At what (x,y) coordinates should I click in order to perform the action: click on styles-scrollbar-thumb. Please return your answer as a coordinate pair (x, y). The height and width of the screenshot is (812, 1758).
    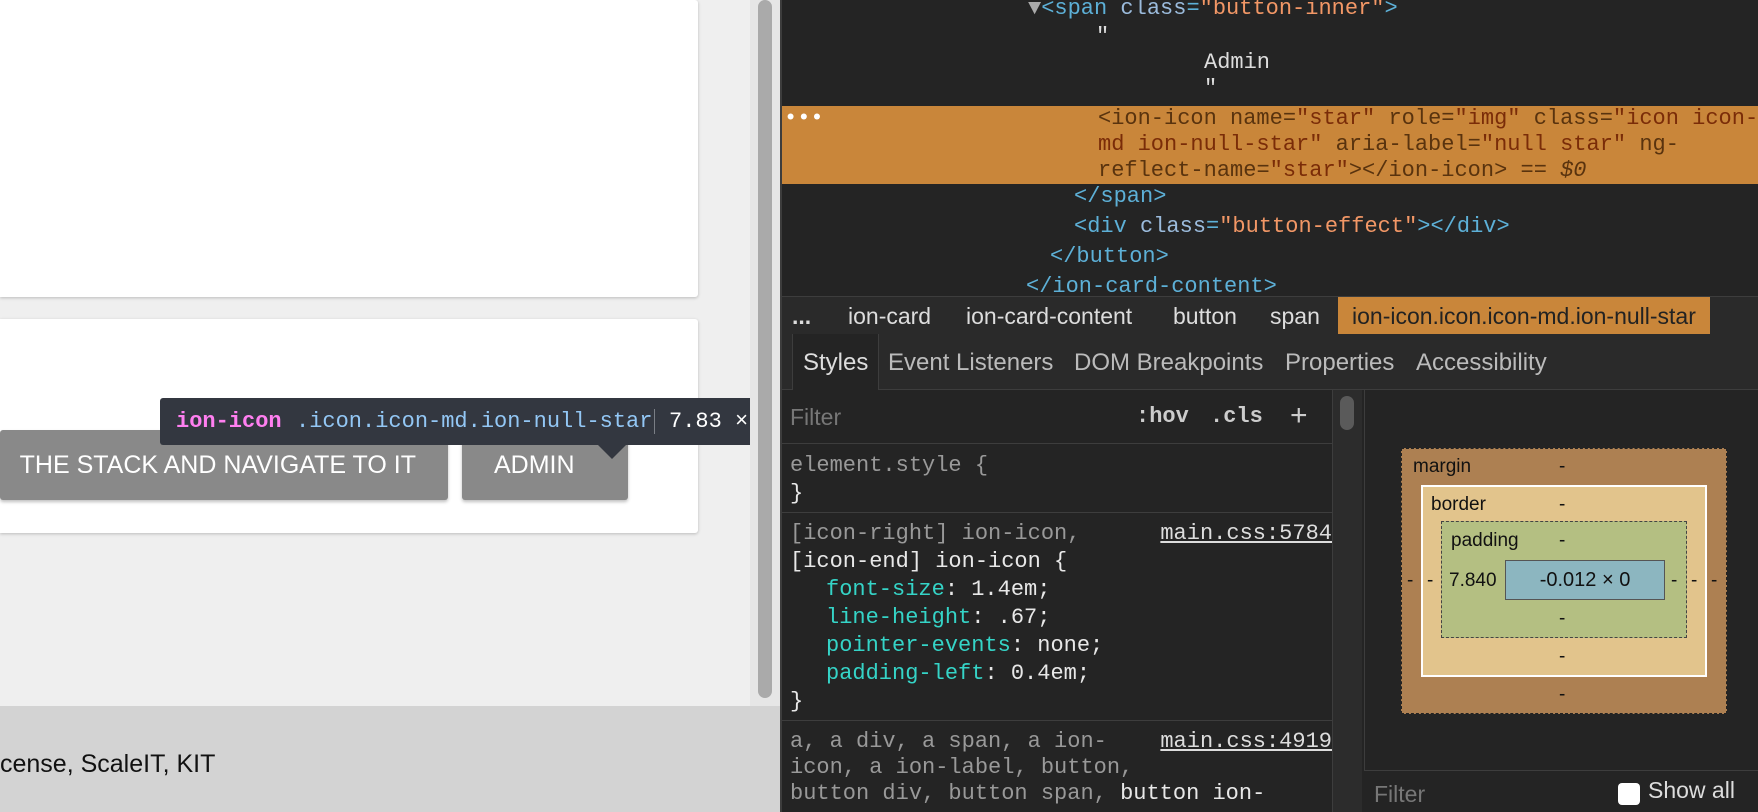
    Looking at the image, I should click on (1347, 413).